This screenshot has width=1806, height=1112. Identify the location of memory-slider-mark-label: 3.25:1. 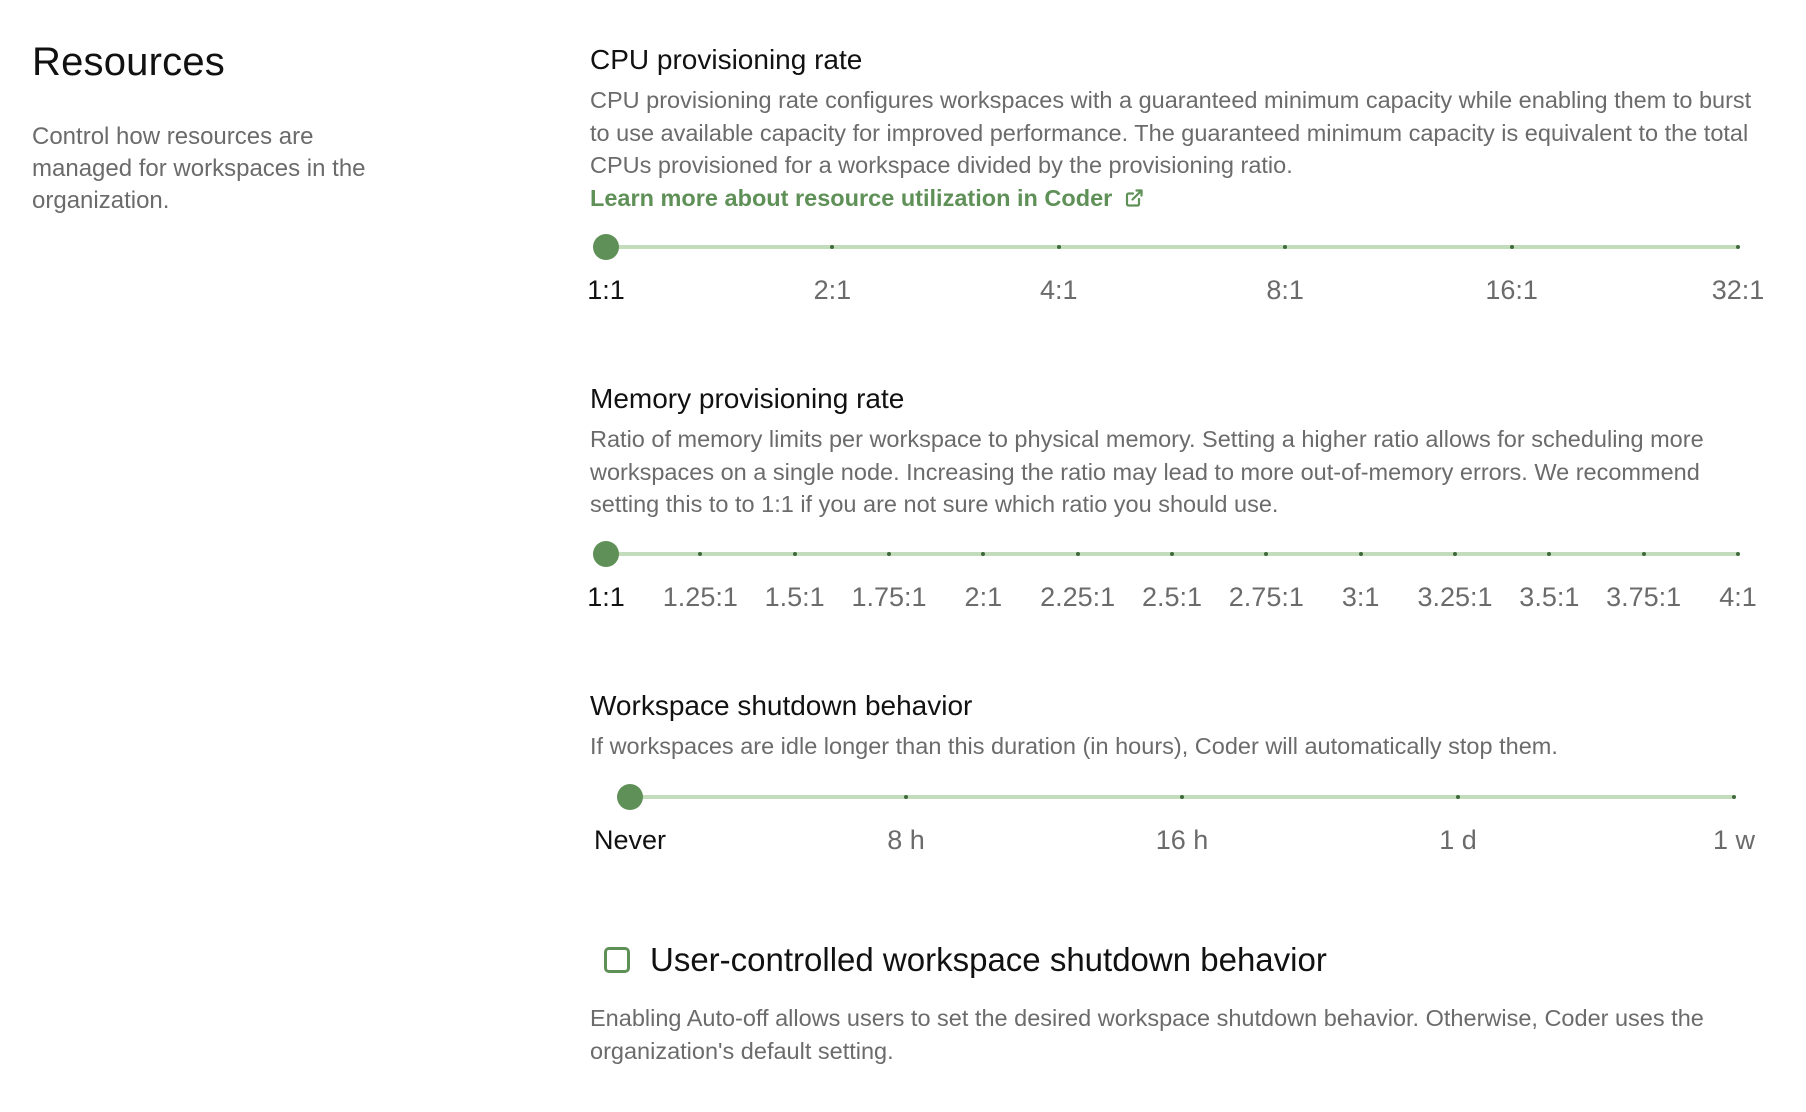
(1454, 597).